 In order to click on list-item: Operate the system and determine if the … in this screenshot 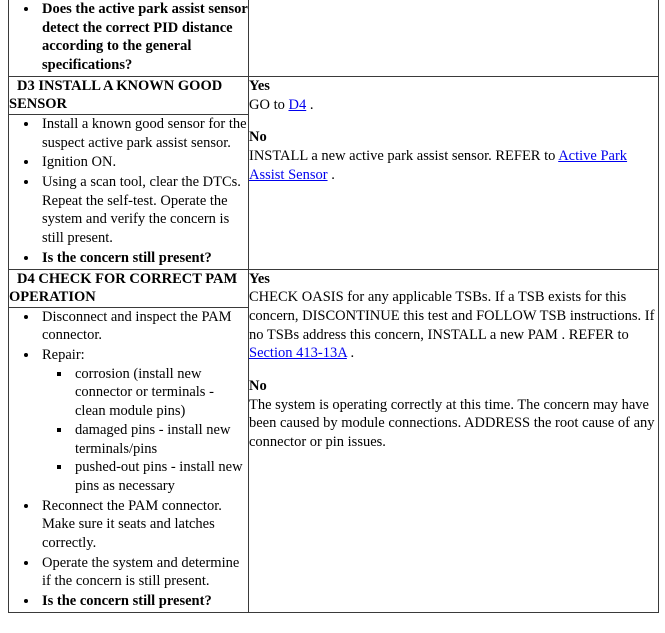, I will do `click(143, 572)`.